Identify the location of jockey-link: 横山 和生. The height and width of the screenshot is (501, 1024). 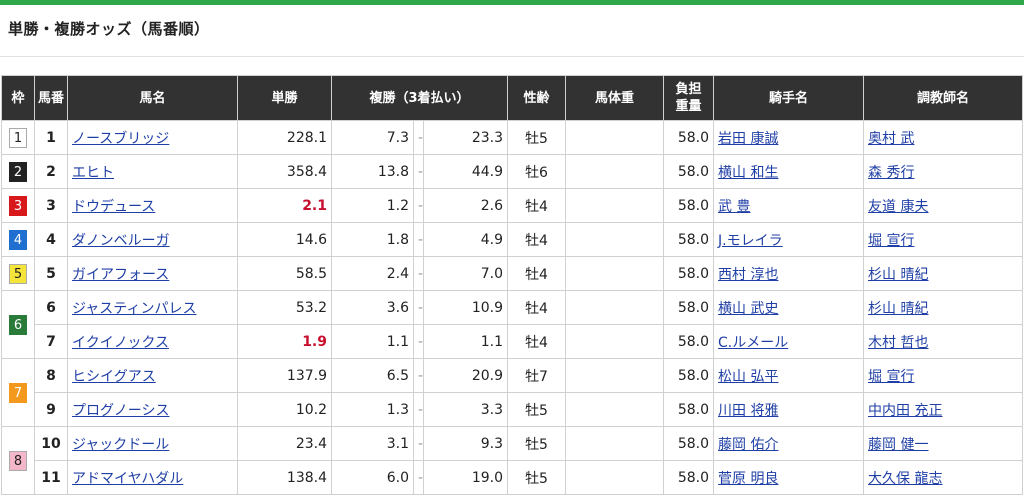
(748, 173).